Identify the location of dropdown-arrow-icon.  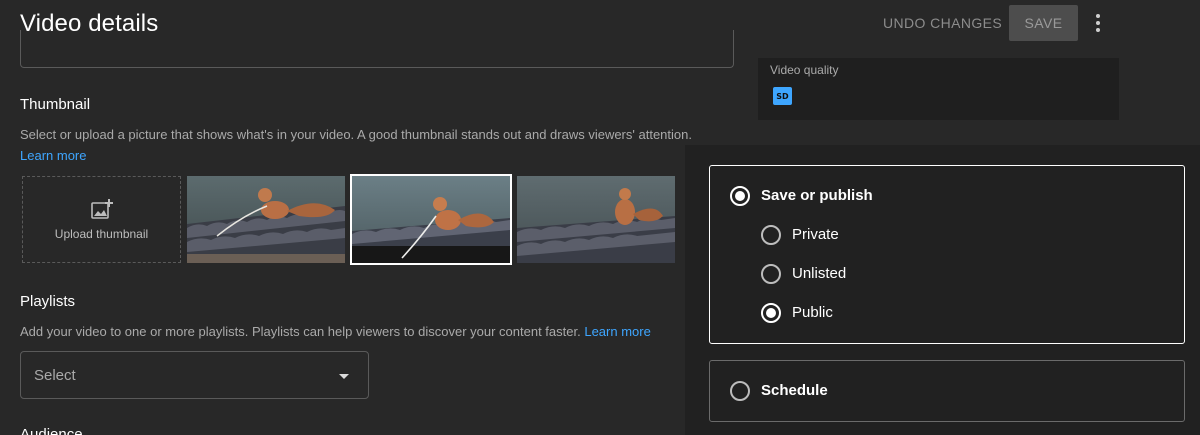
(344, 376).